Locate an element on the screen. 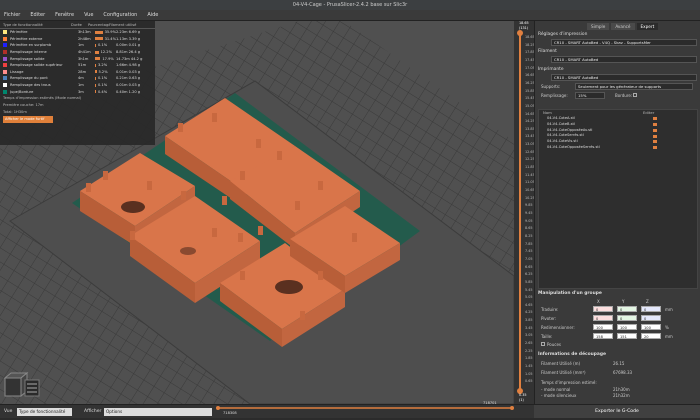 Image resolution: width=700 pixels, height=420 pixels. layer-tick: 9.85 is located at coordinates (529, 205).